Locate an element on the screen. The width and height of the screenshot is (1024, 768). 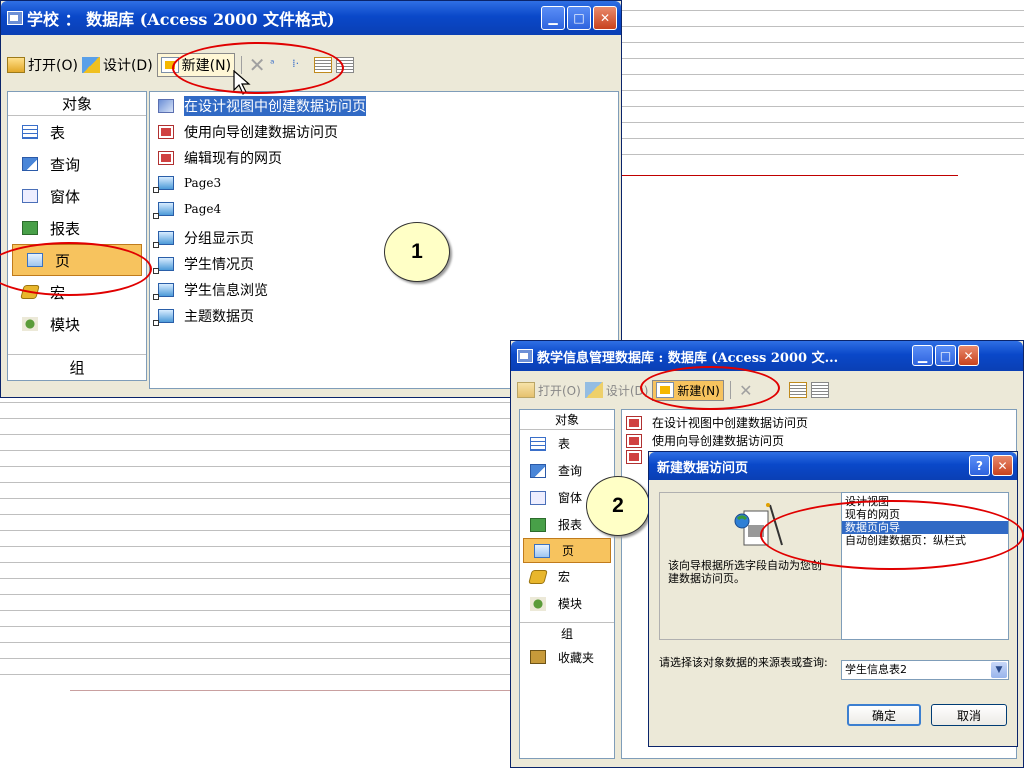
object-label: 查询 is located at coordinates (570, 471).